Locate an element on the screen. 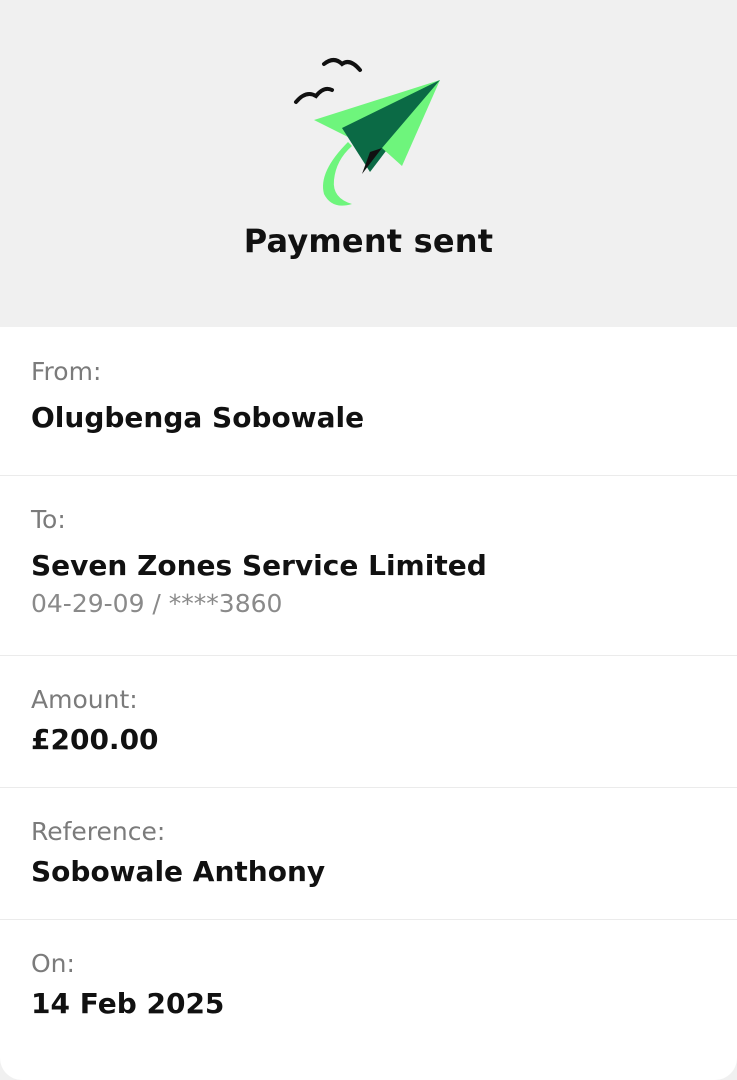 The image size is (737, 1080). to-value: Seven Zones Service Limited is located at coordinates (259, 565).